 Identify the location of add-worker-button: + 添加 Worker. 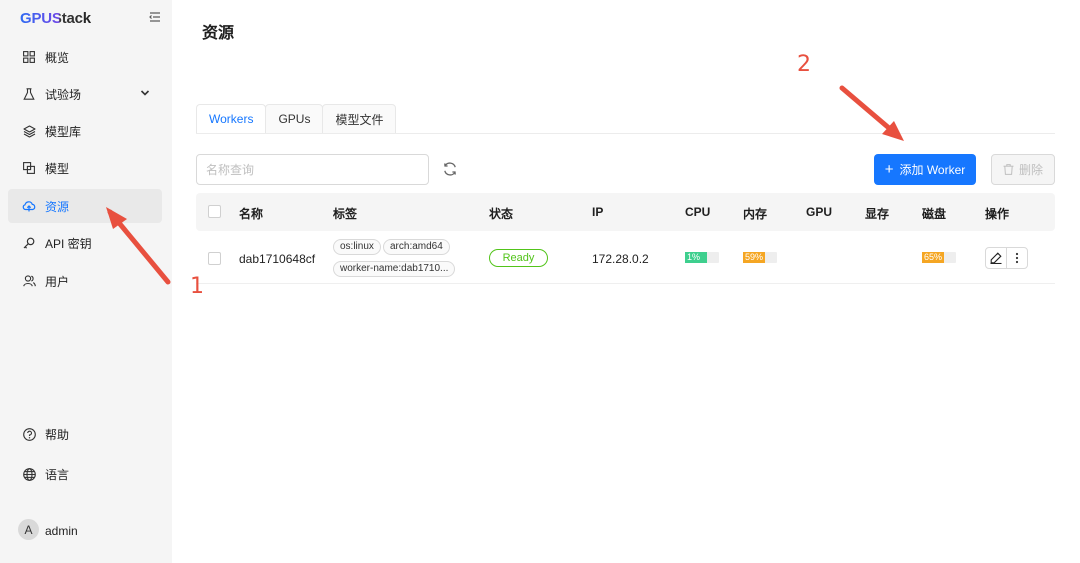
(925, 169).